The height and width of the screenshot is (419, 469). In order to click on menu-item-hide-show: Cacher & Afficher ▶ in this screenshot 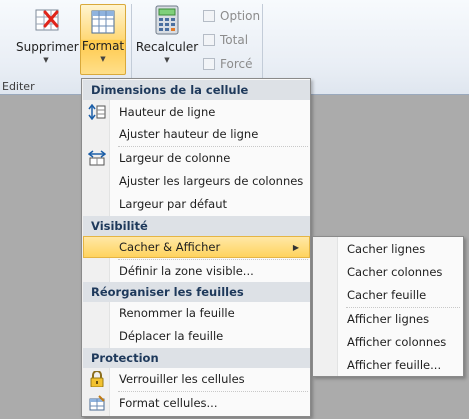, I will do `click(196, 247)`.